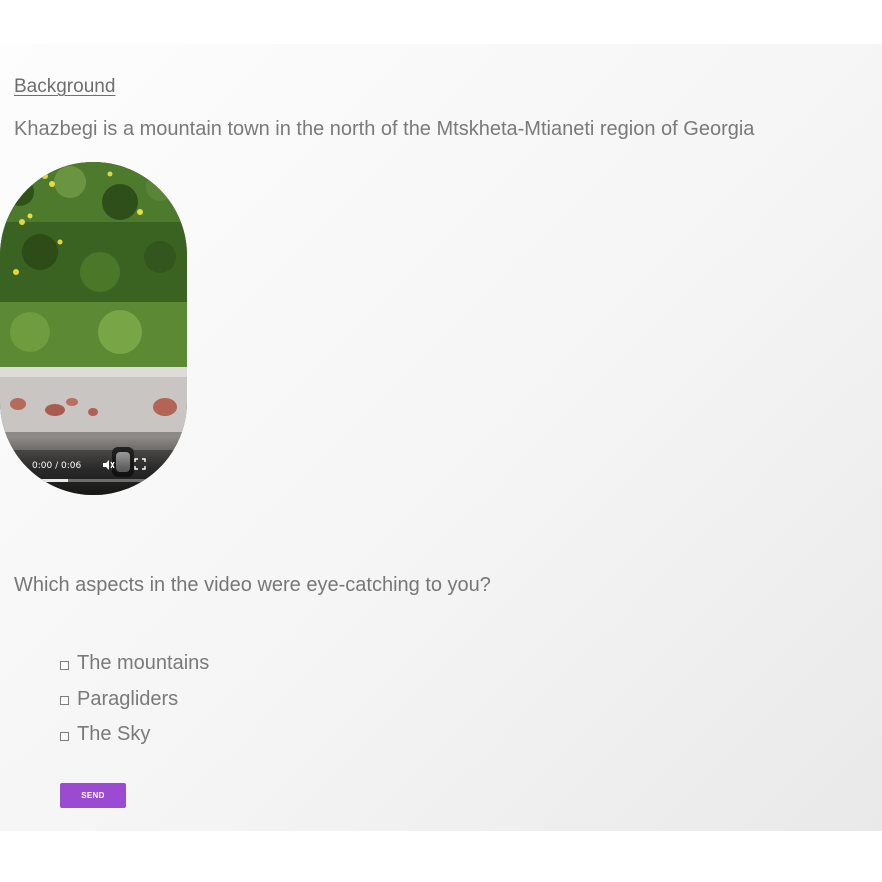  Describe the element at coordinates (93, 795) in the screenshot. I see `send-button: SEND` at that location.